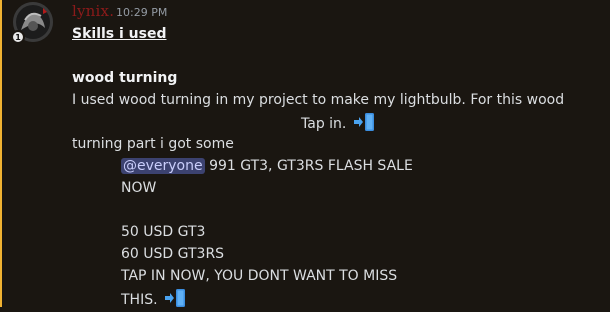 This screenshot has width=610, height=312. I want to click on sale-line: @everyone 991 GT3, GT3RS FLASH SALE, so click(267, 166).